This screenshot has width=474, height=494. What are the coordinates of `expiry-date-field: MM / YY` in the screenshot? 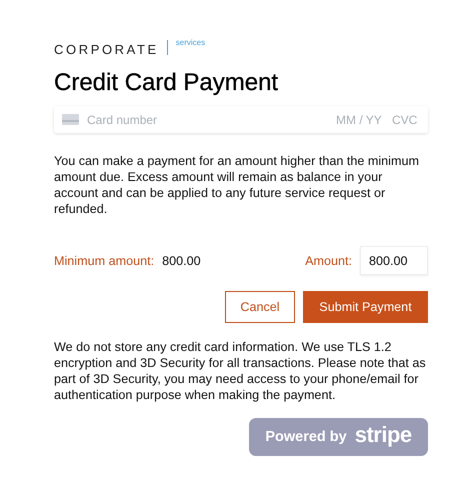 It's located at (360, 119).